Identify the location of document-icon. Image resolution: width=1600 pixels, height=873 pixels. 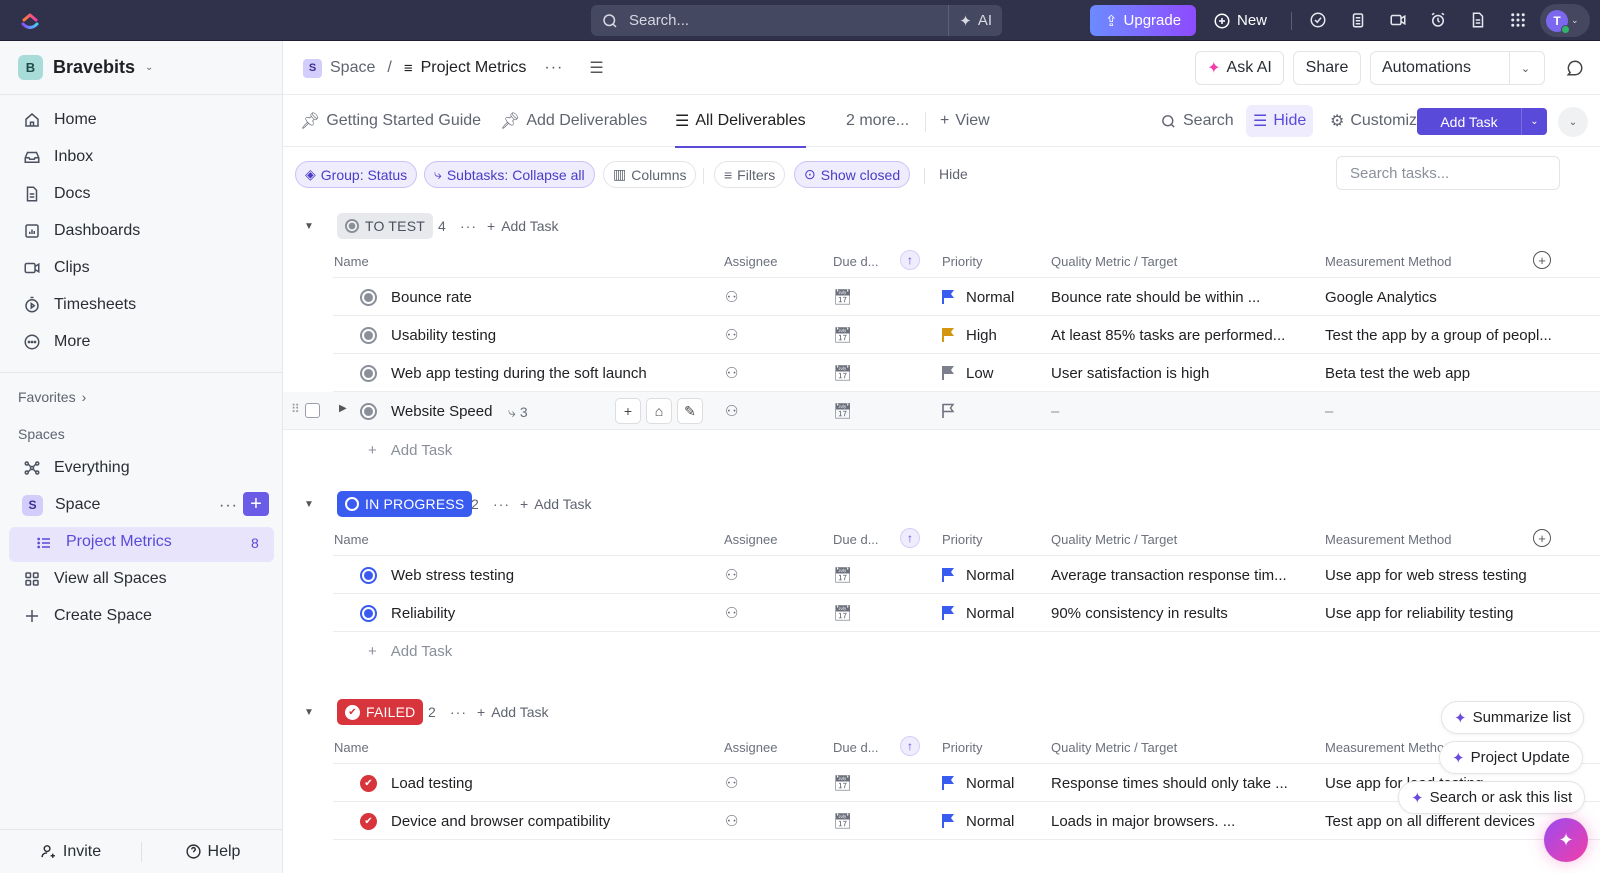
(1478, 20).